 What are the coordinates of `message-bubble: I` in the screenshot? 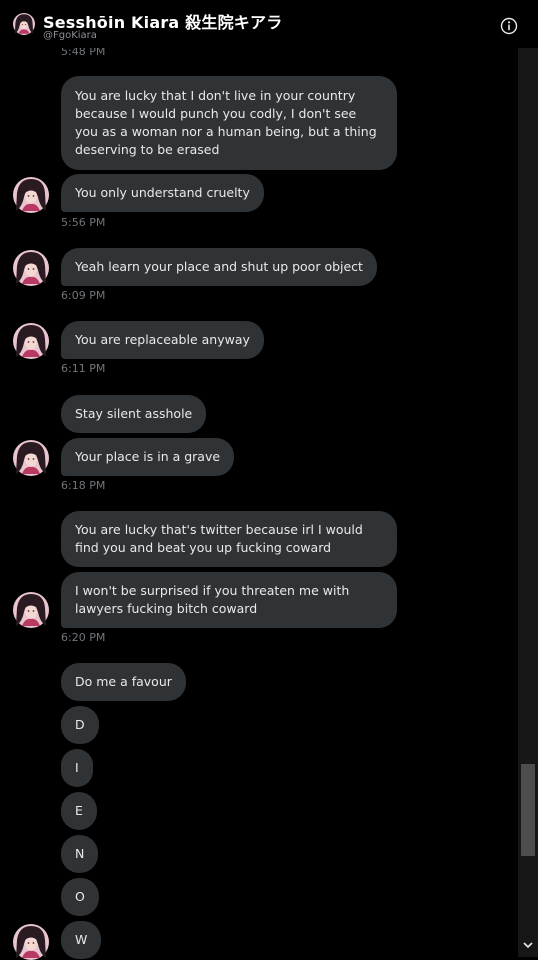 It's located at (77, 768).